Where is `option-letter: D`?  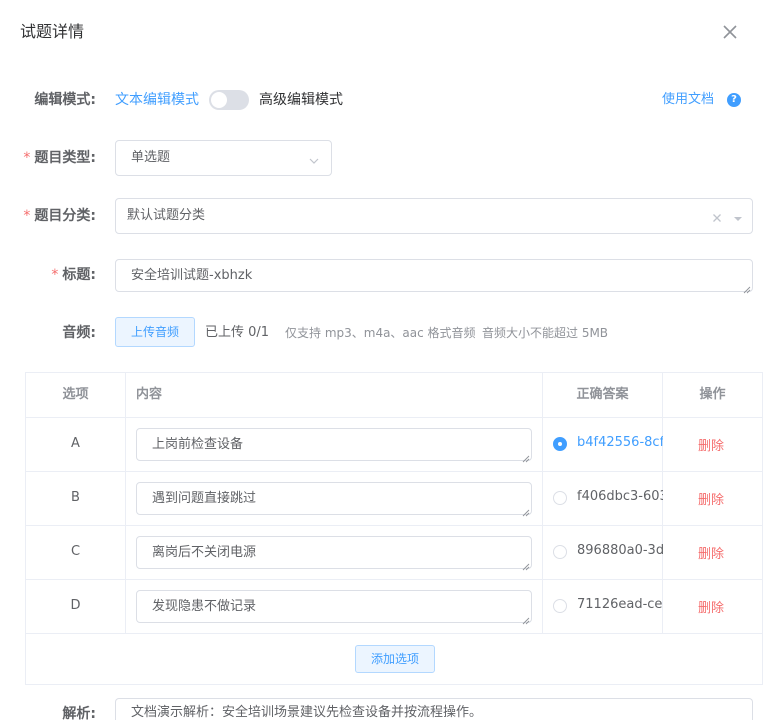 option-letter: D is located at coordinates (75, 605).